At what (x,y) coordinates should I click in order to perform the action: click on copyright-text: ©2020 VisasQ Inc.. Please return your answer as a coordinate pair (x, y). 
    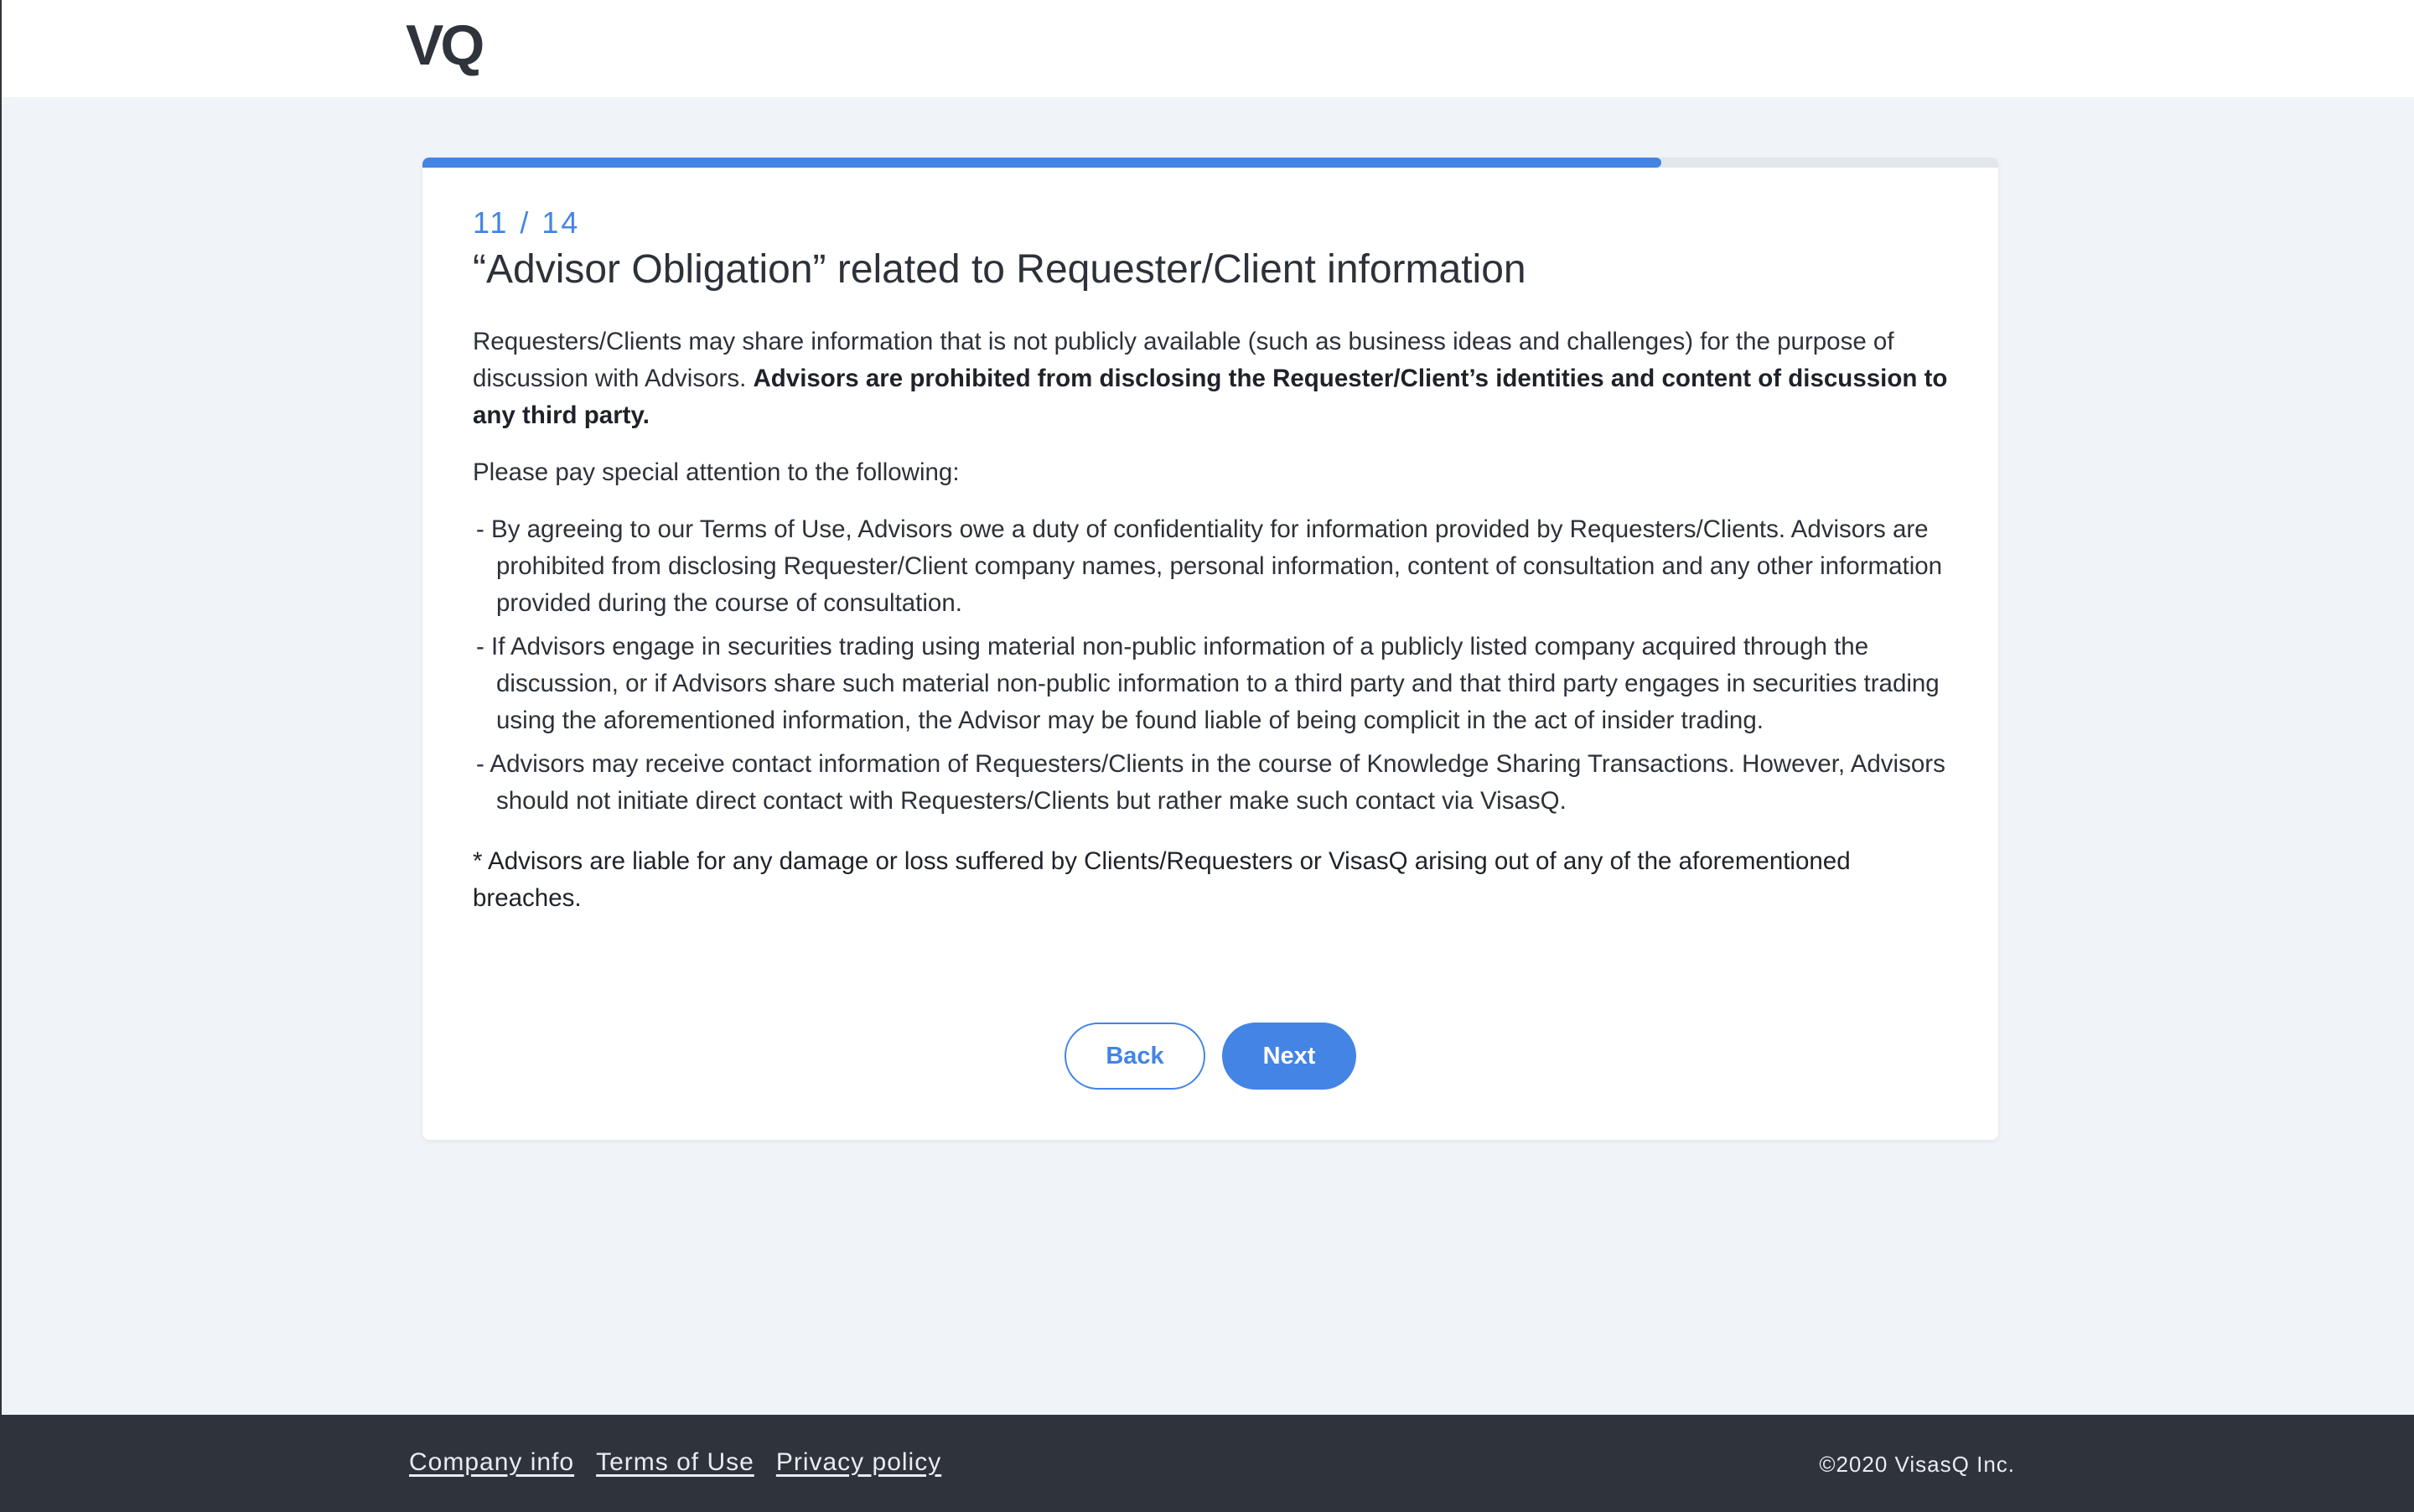
    Looking at the image, I should click on (1917, 1464).